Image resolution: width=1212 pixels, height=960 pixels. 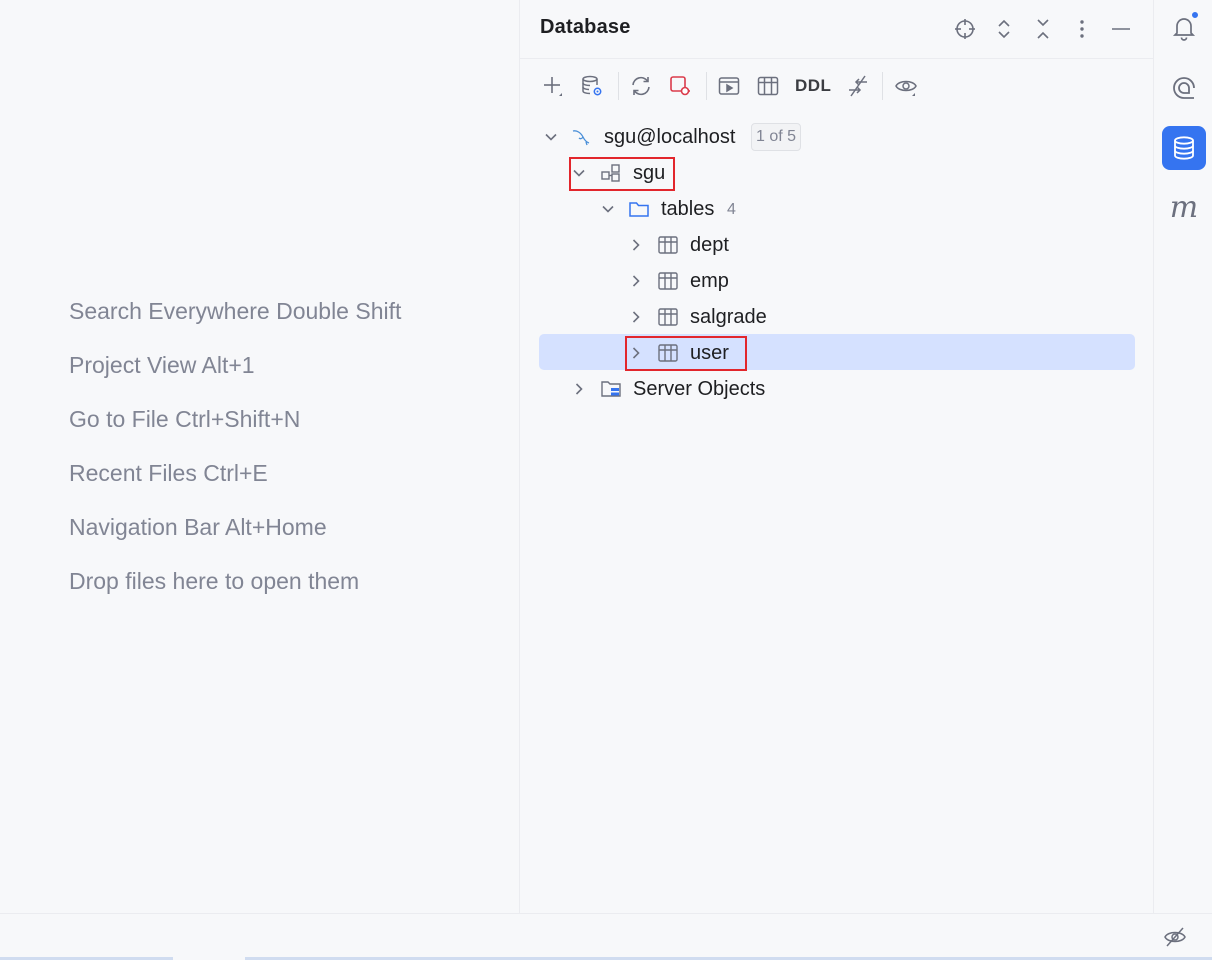 What do you see at coordinates (581, 138) in the screenshot?
I see `mysql-icon` at bounding box center [581, 138].